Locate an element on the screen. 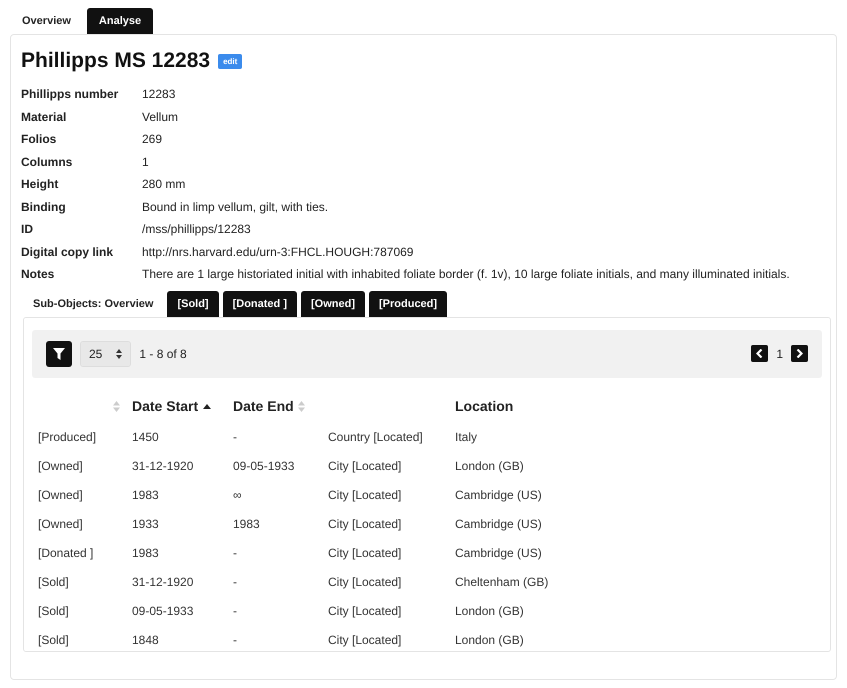 This screenshot has width=847, height=688. filter-icon is located at coordinates (59, 354).